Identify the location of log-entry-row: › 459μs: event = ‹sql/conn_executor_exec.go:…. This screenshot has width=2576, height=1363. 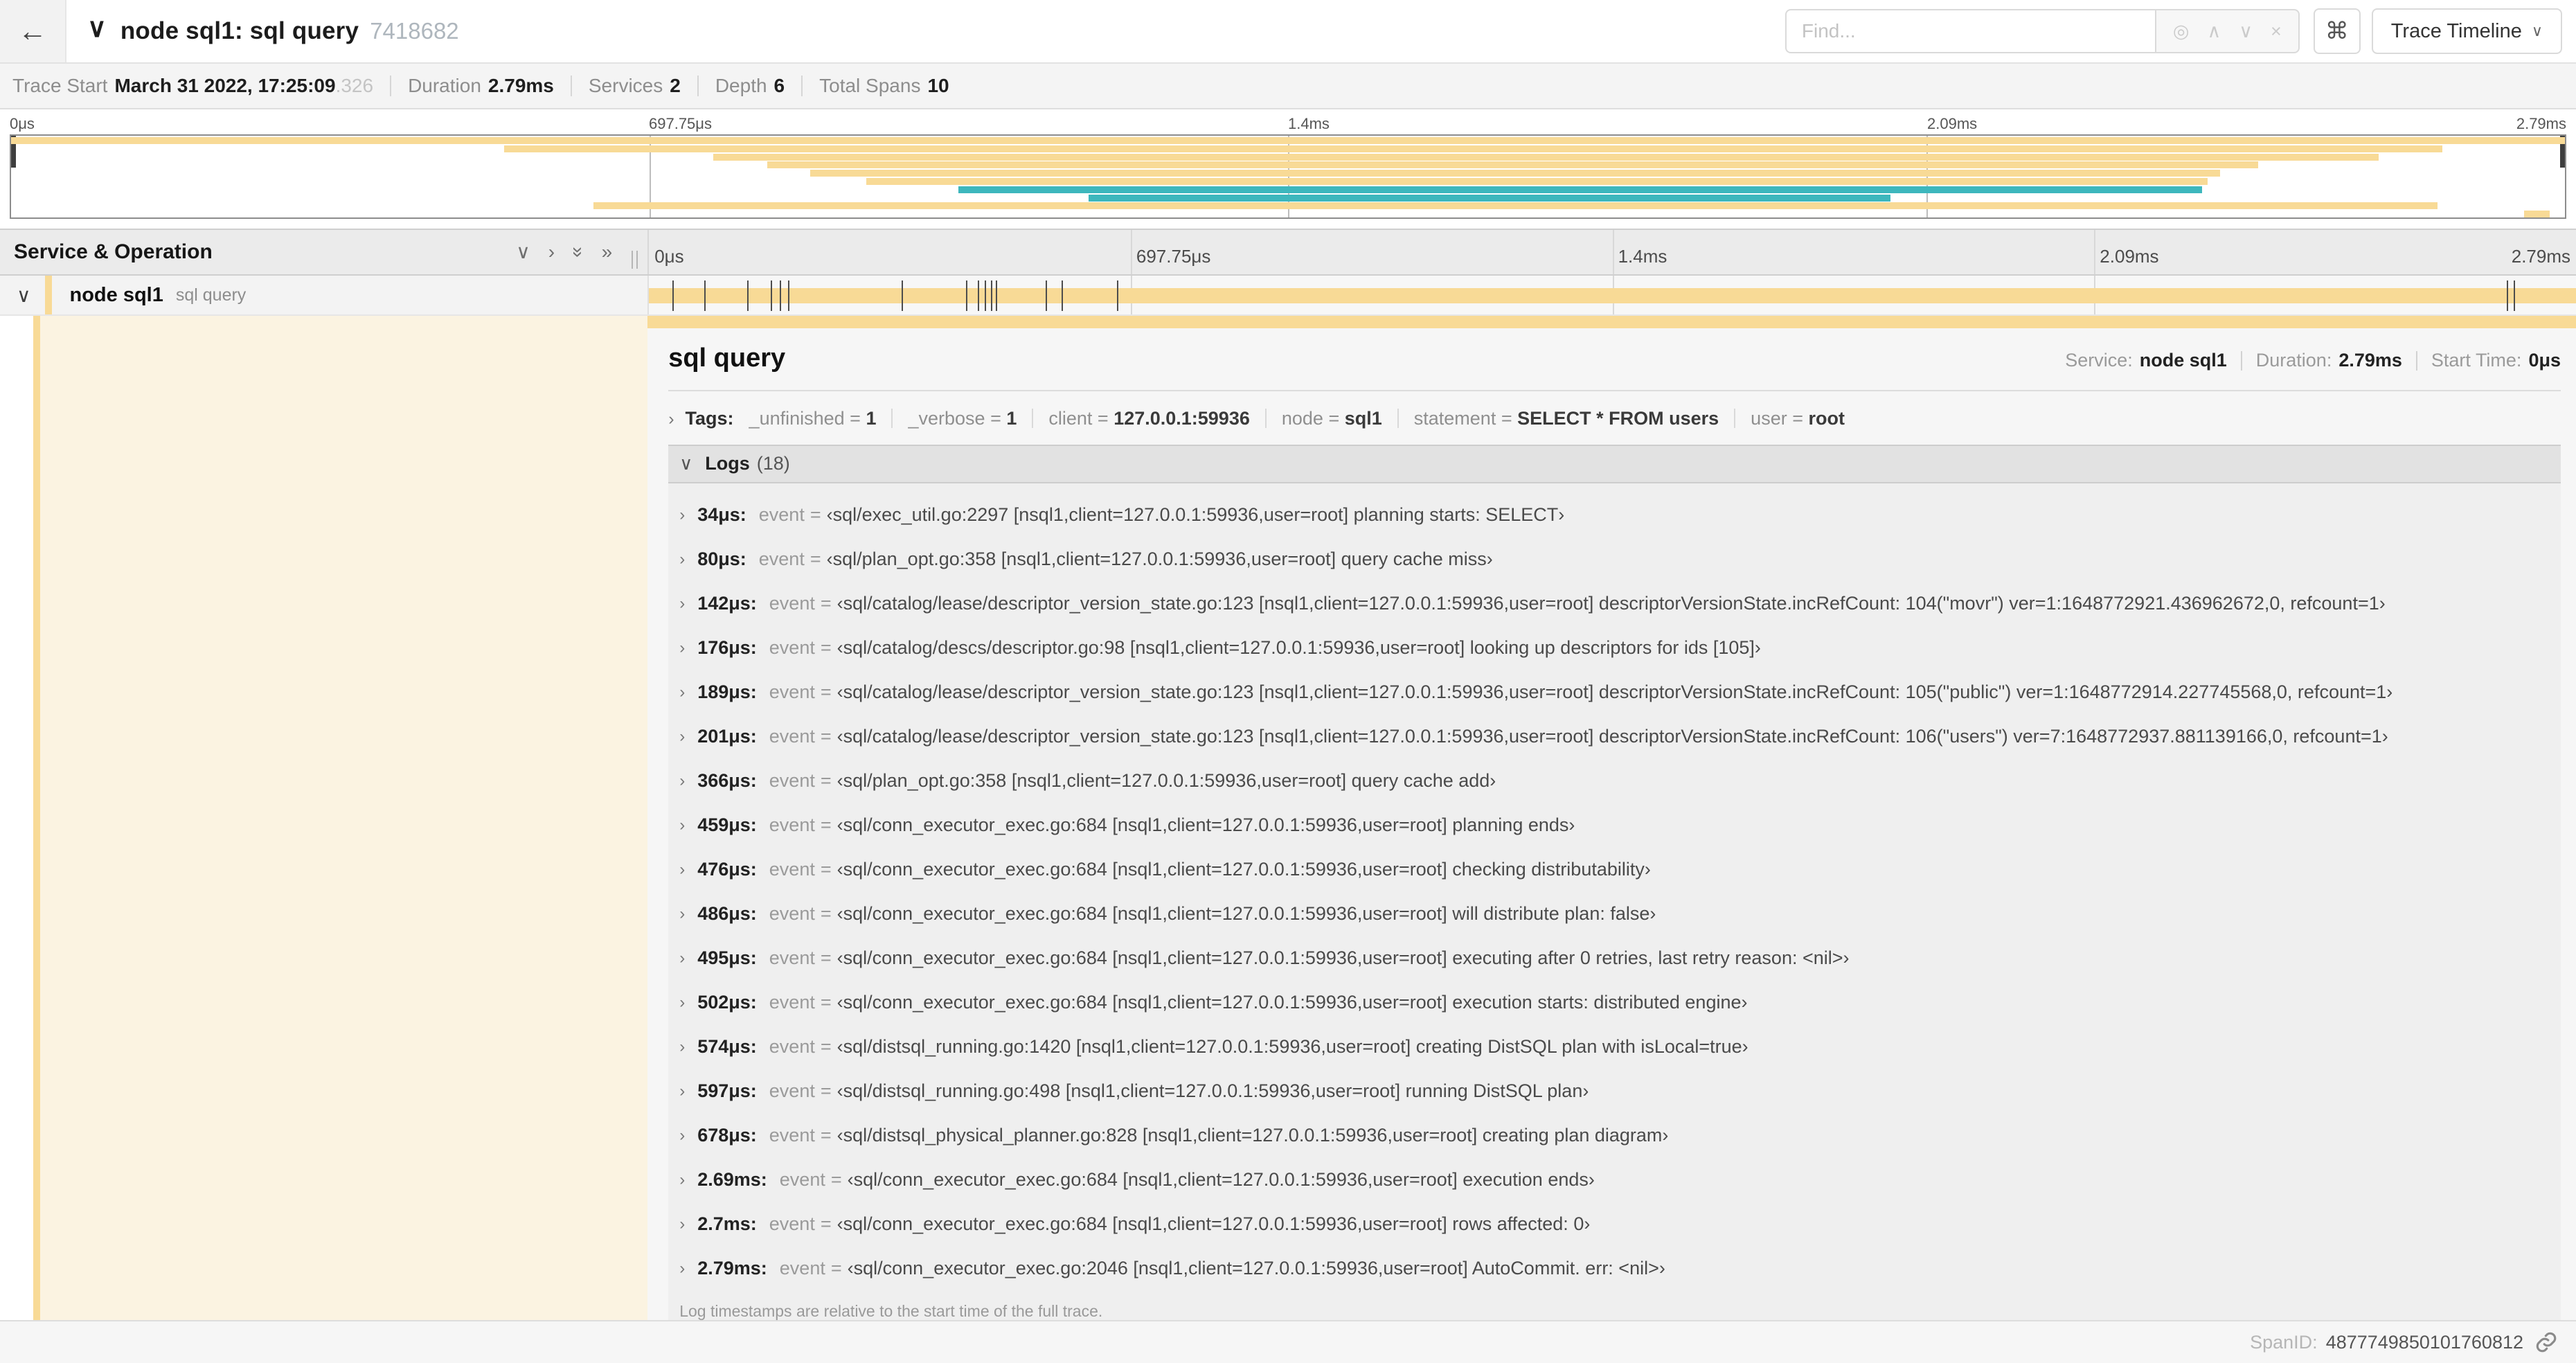
(1615, 825).